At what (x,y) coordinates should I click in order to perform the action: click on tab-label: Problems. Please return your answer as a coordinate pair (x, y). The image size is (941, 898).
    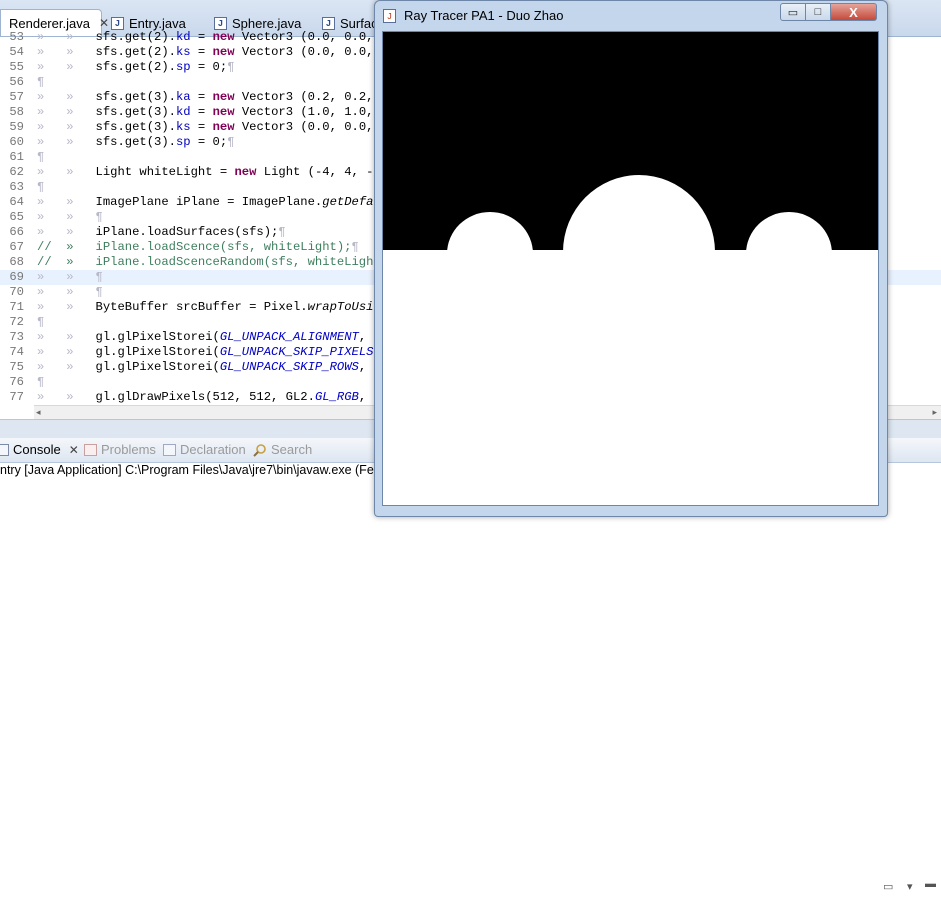
    Looking at the image, I should click on (128, 449).